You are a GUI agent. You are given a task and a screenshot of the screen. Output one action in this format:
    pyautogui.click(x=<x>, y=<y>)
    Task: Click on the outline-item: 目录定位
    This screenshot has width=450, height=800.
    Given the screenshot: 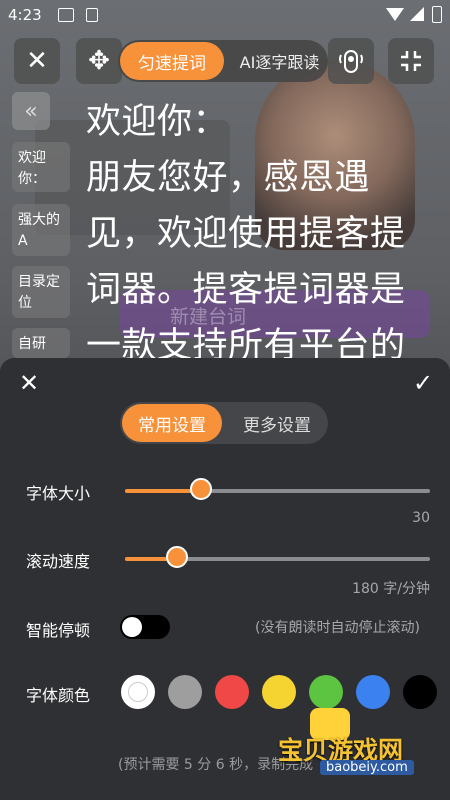 What is the action you would take?
    pyautogui.click(x=41, y=292)
    